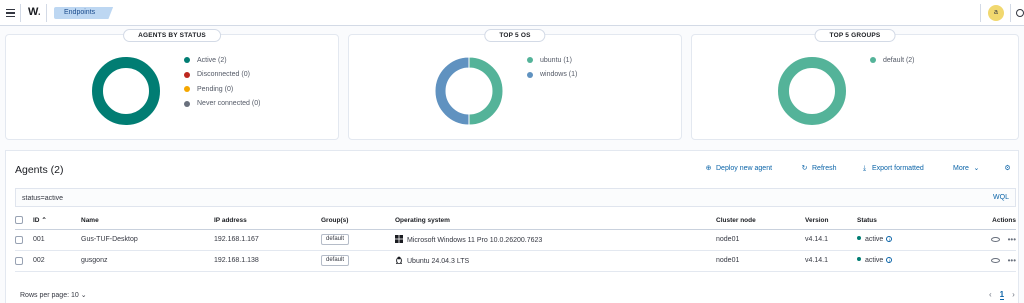 This screenshot has width=1024, height=303. Describe the element at coordinates (990, 295) in the screenshot. I see `previous-page-icon: ‹` at that location.